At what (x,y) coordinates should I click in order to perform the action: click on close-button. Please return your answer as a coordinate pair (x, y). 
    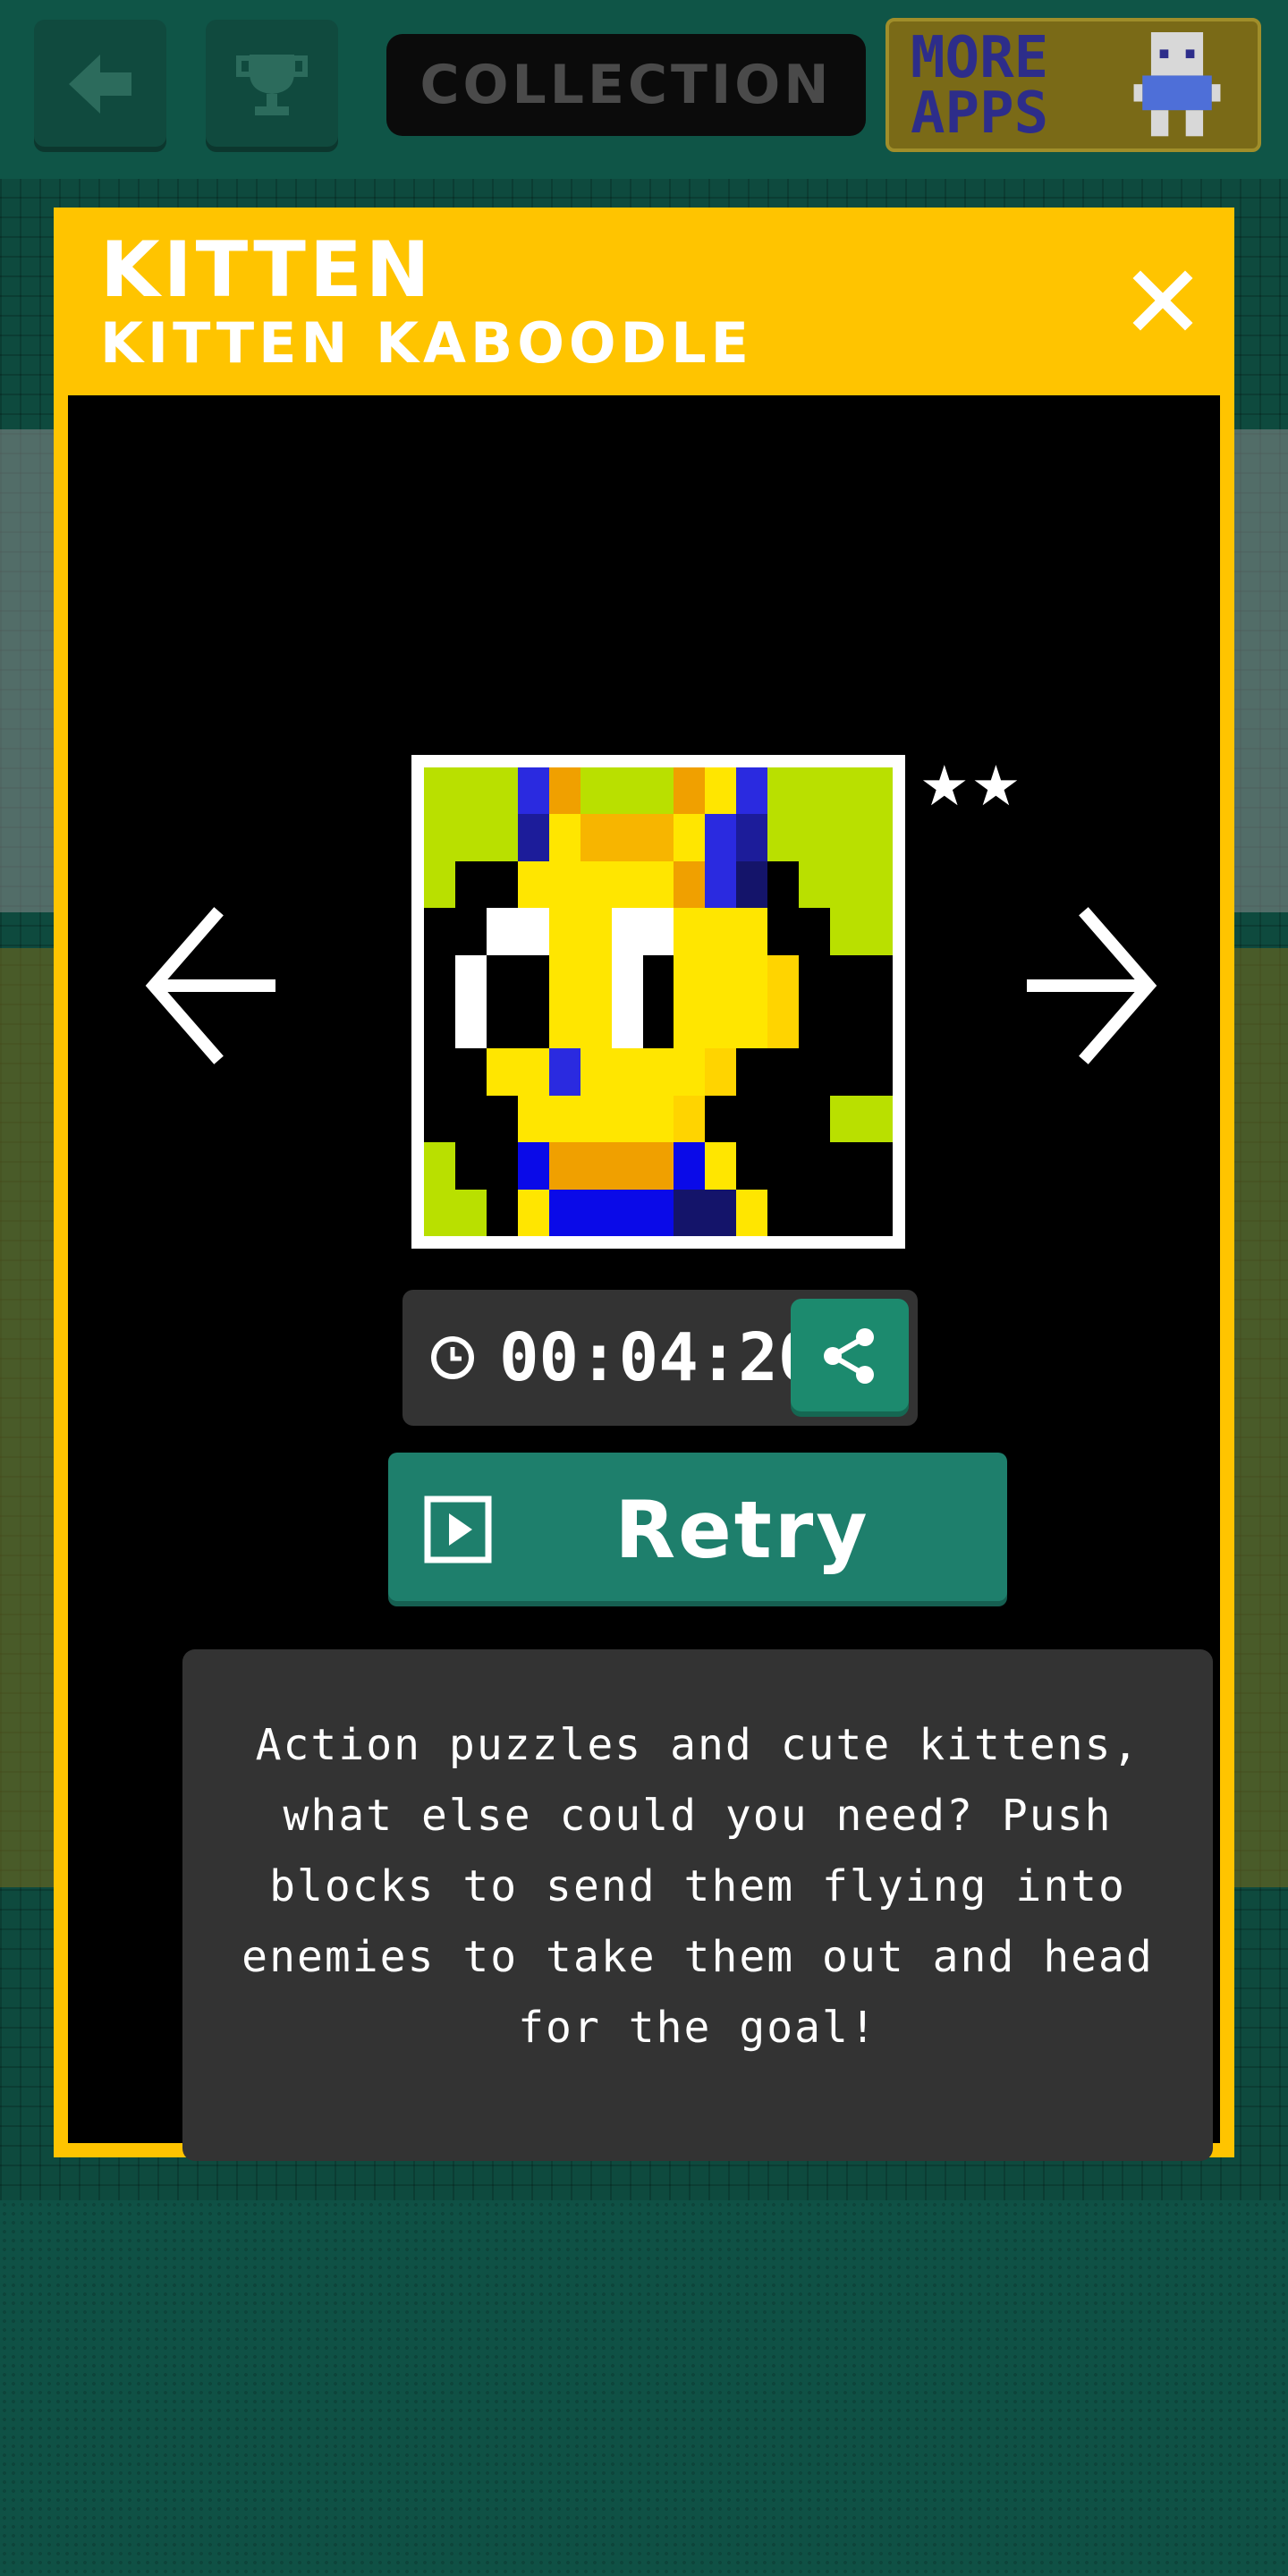
    Looking at the image, I should click on (1163, 302).